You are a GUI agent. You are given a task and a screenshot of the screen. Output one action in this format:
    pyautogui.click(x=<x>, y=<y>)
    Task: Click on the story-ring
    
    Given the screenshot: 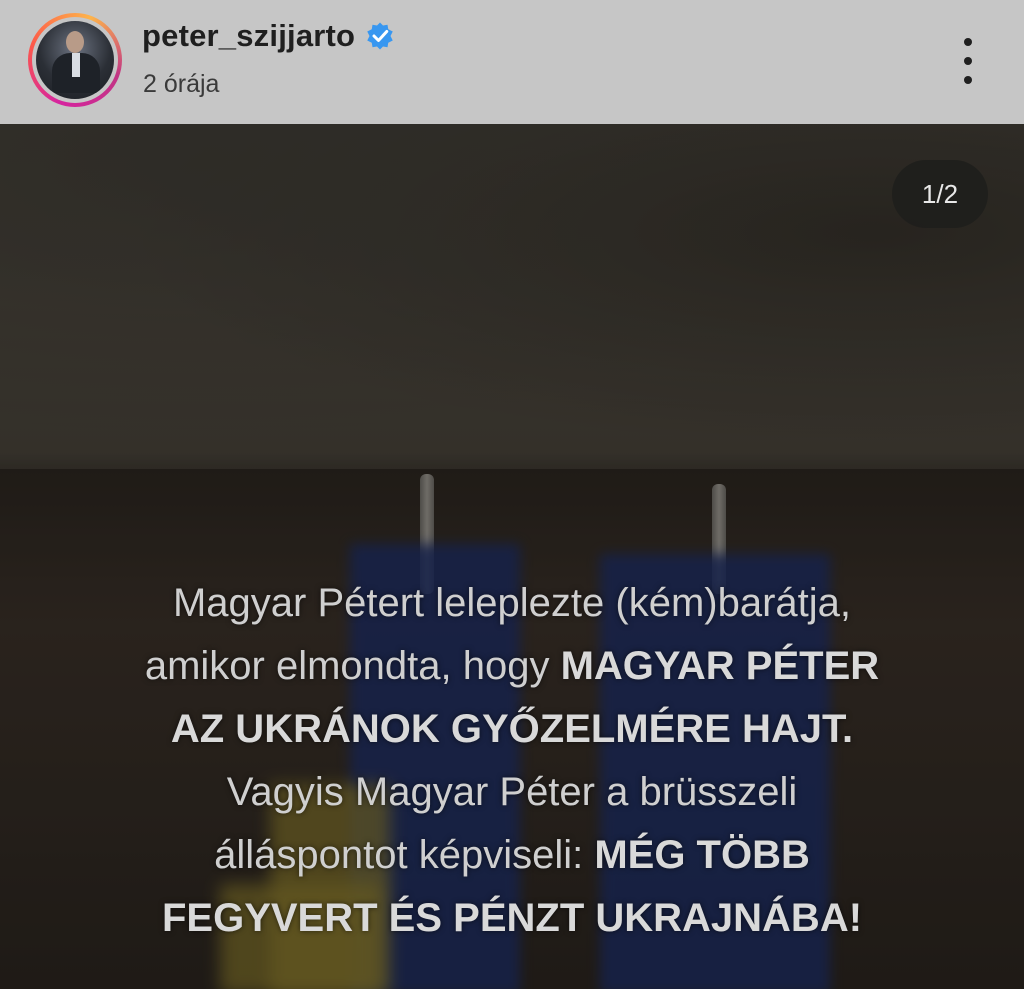 What is the action you would take?
    pyautogui.click(x=75, y=60)
    